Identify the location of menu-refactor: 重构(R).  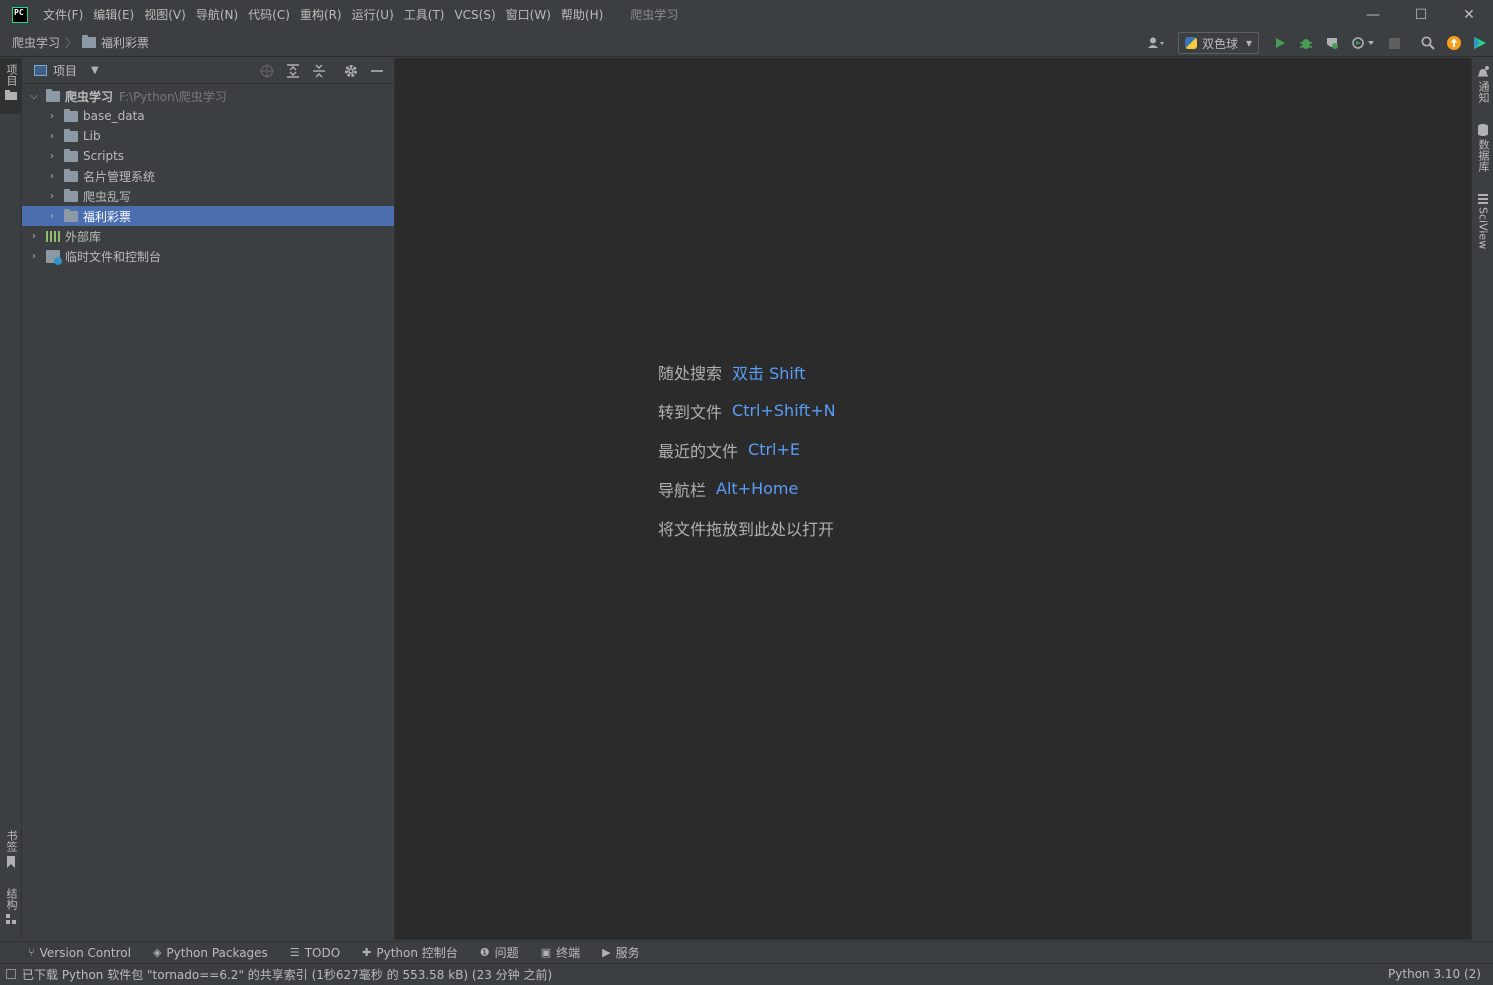
(321, 15).